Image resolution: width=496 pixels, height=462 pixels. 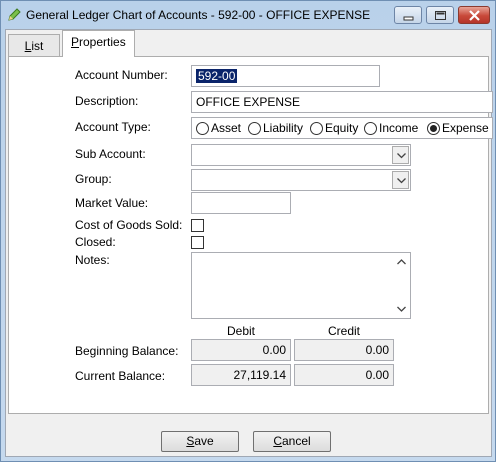 I want to click on radio-liability-label: Liability, so click(x=283, y=128).